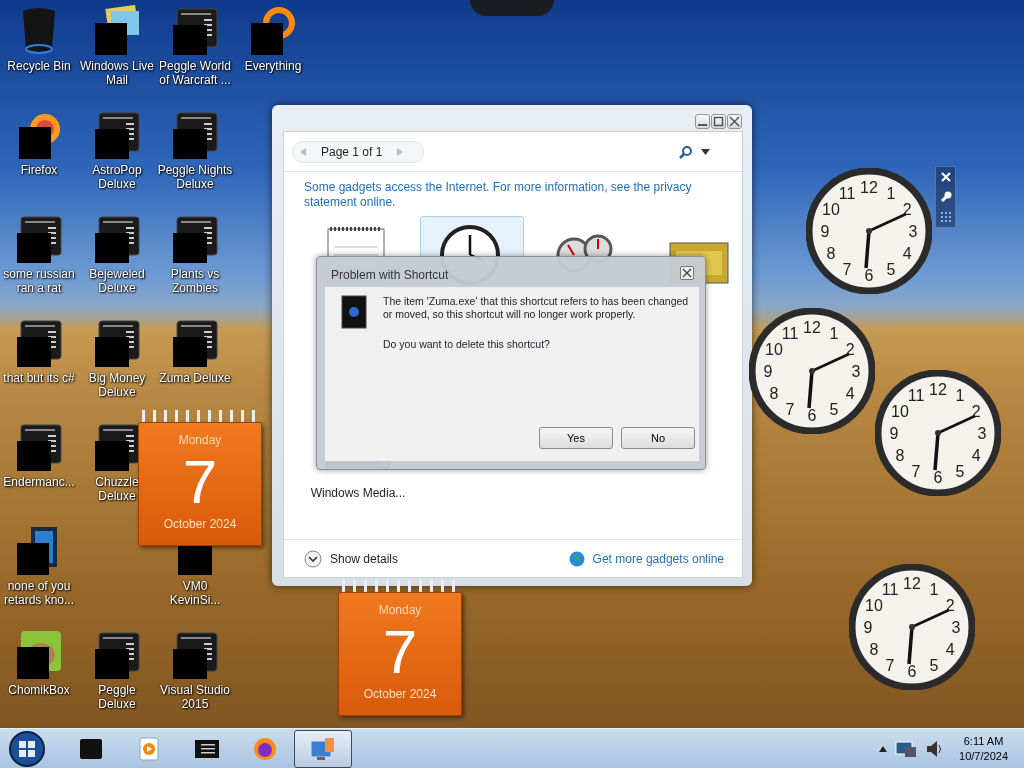 The width and height of the screenshot is (1024, 768). I want to click on dropdown-caret-icon, so click(705, 151).